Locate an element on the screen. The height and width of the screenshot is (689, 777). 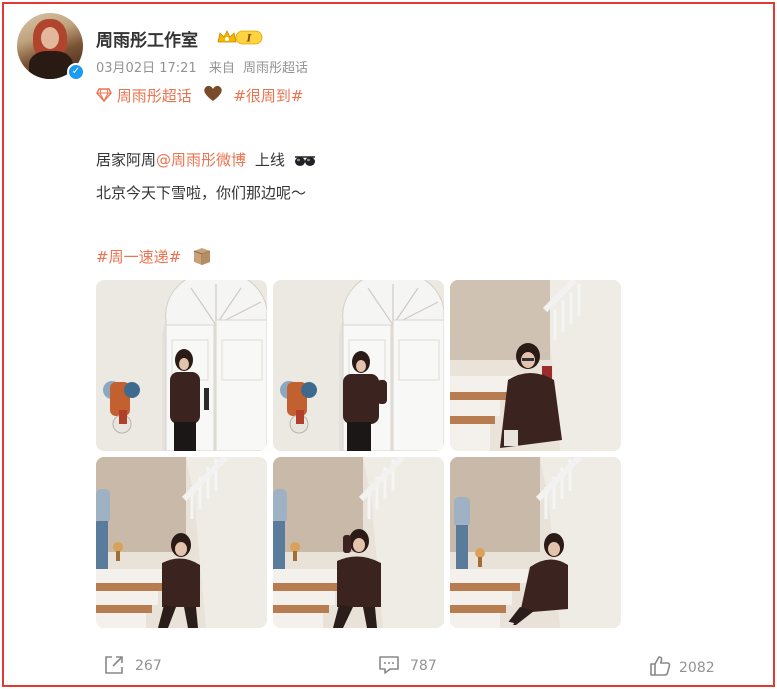
diamond-icon is located at coordinates (104, 95).